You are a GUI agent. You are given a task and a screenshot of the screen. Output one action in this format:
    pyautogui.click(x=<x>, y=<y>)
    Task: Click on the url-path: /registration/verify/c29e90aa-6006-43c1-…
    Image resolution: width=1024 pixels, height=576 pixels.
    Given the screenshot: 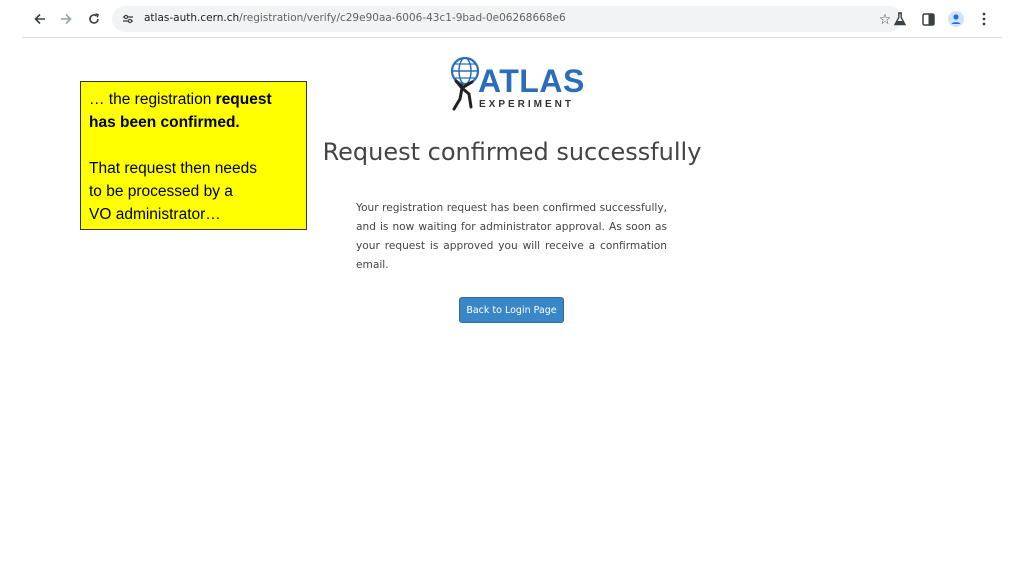 What is the action you would take?
    pyautogui.click(x=402, y=18)
    